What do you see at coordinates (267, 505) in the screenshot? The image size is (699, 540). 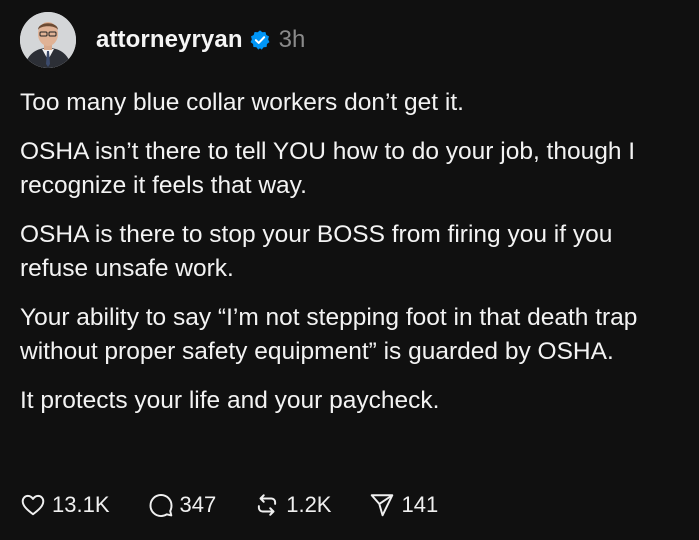 I see `repost-icon` at bounding box center [267, 505].